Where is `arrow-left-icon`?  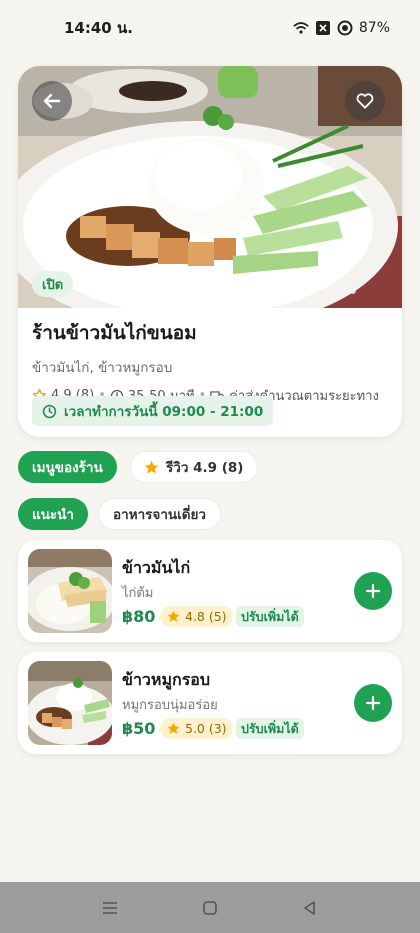 arrow-left-icon is located at coordinates (52, 101).